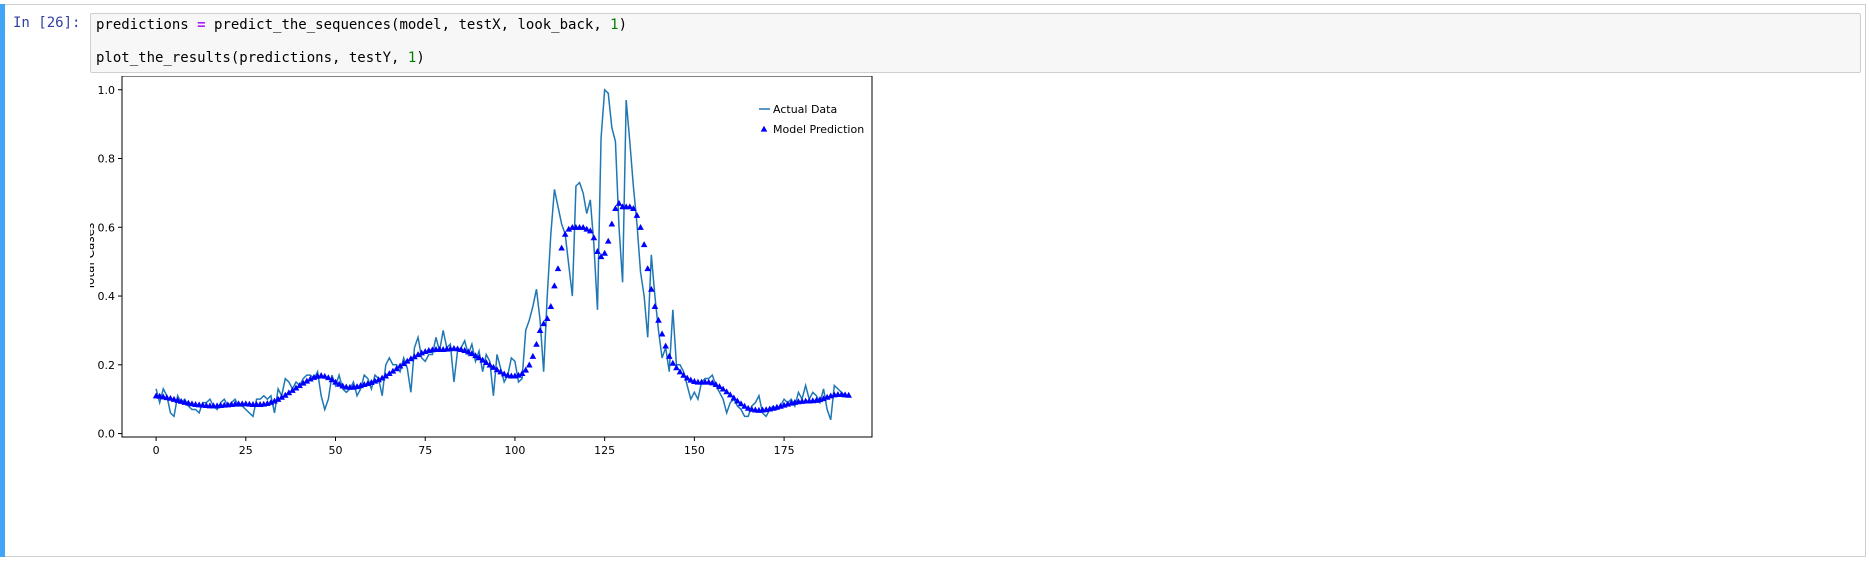  What do you see at coordinates (252, 58) in the screenshot?
I see `code-call: plot_the_results(predictions, testY,` at bounding box center [252, 58].